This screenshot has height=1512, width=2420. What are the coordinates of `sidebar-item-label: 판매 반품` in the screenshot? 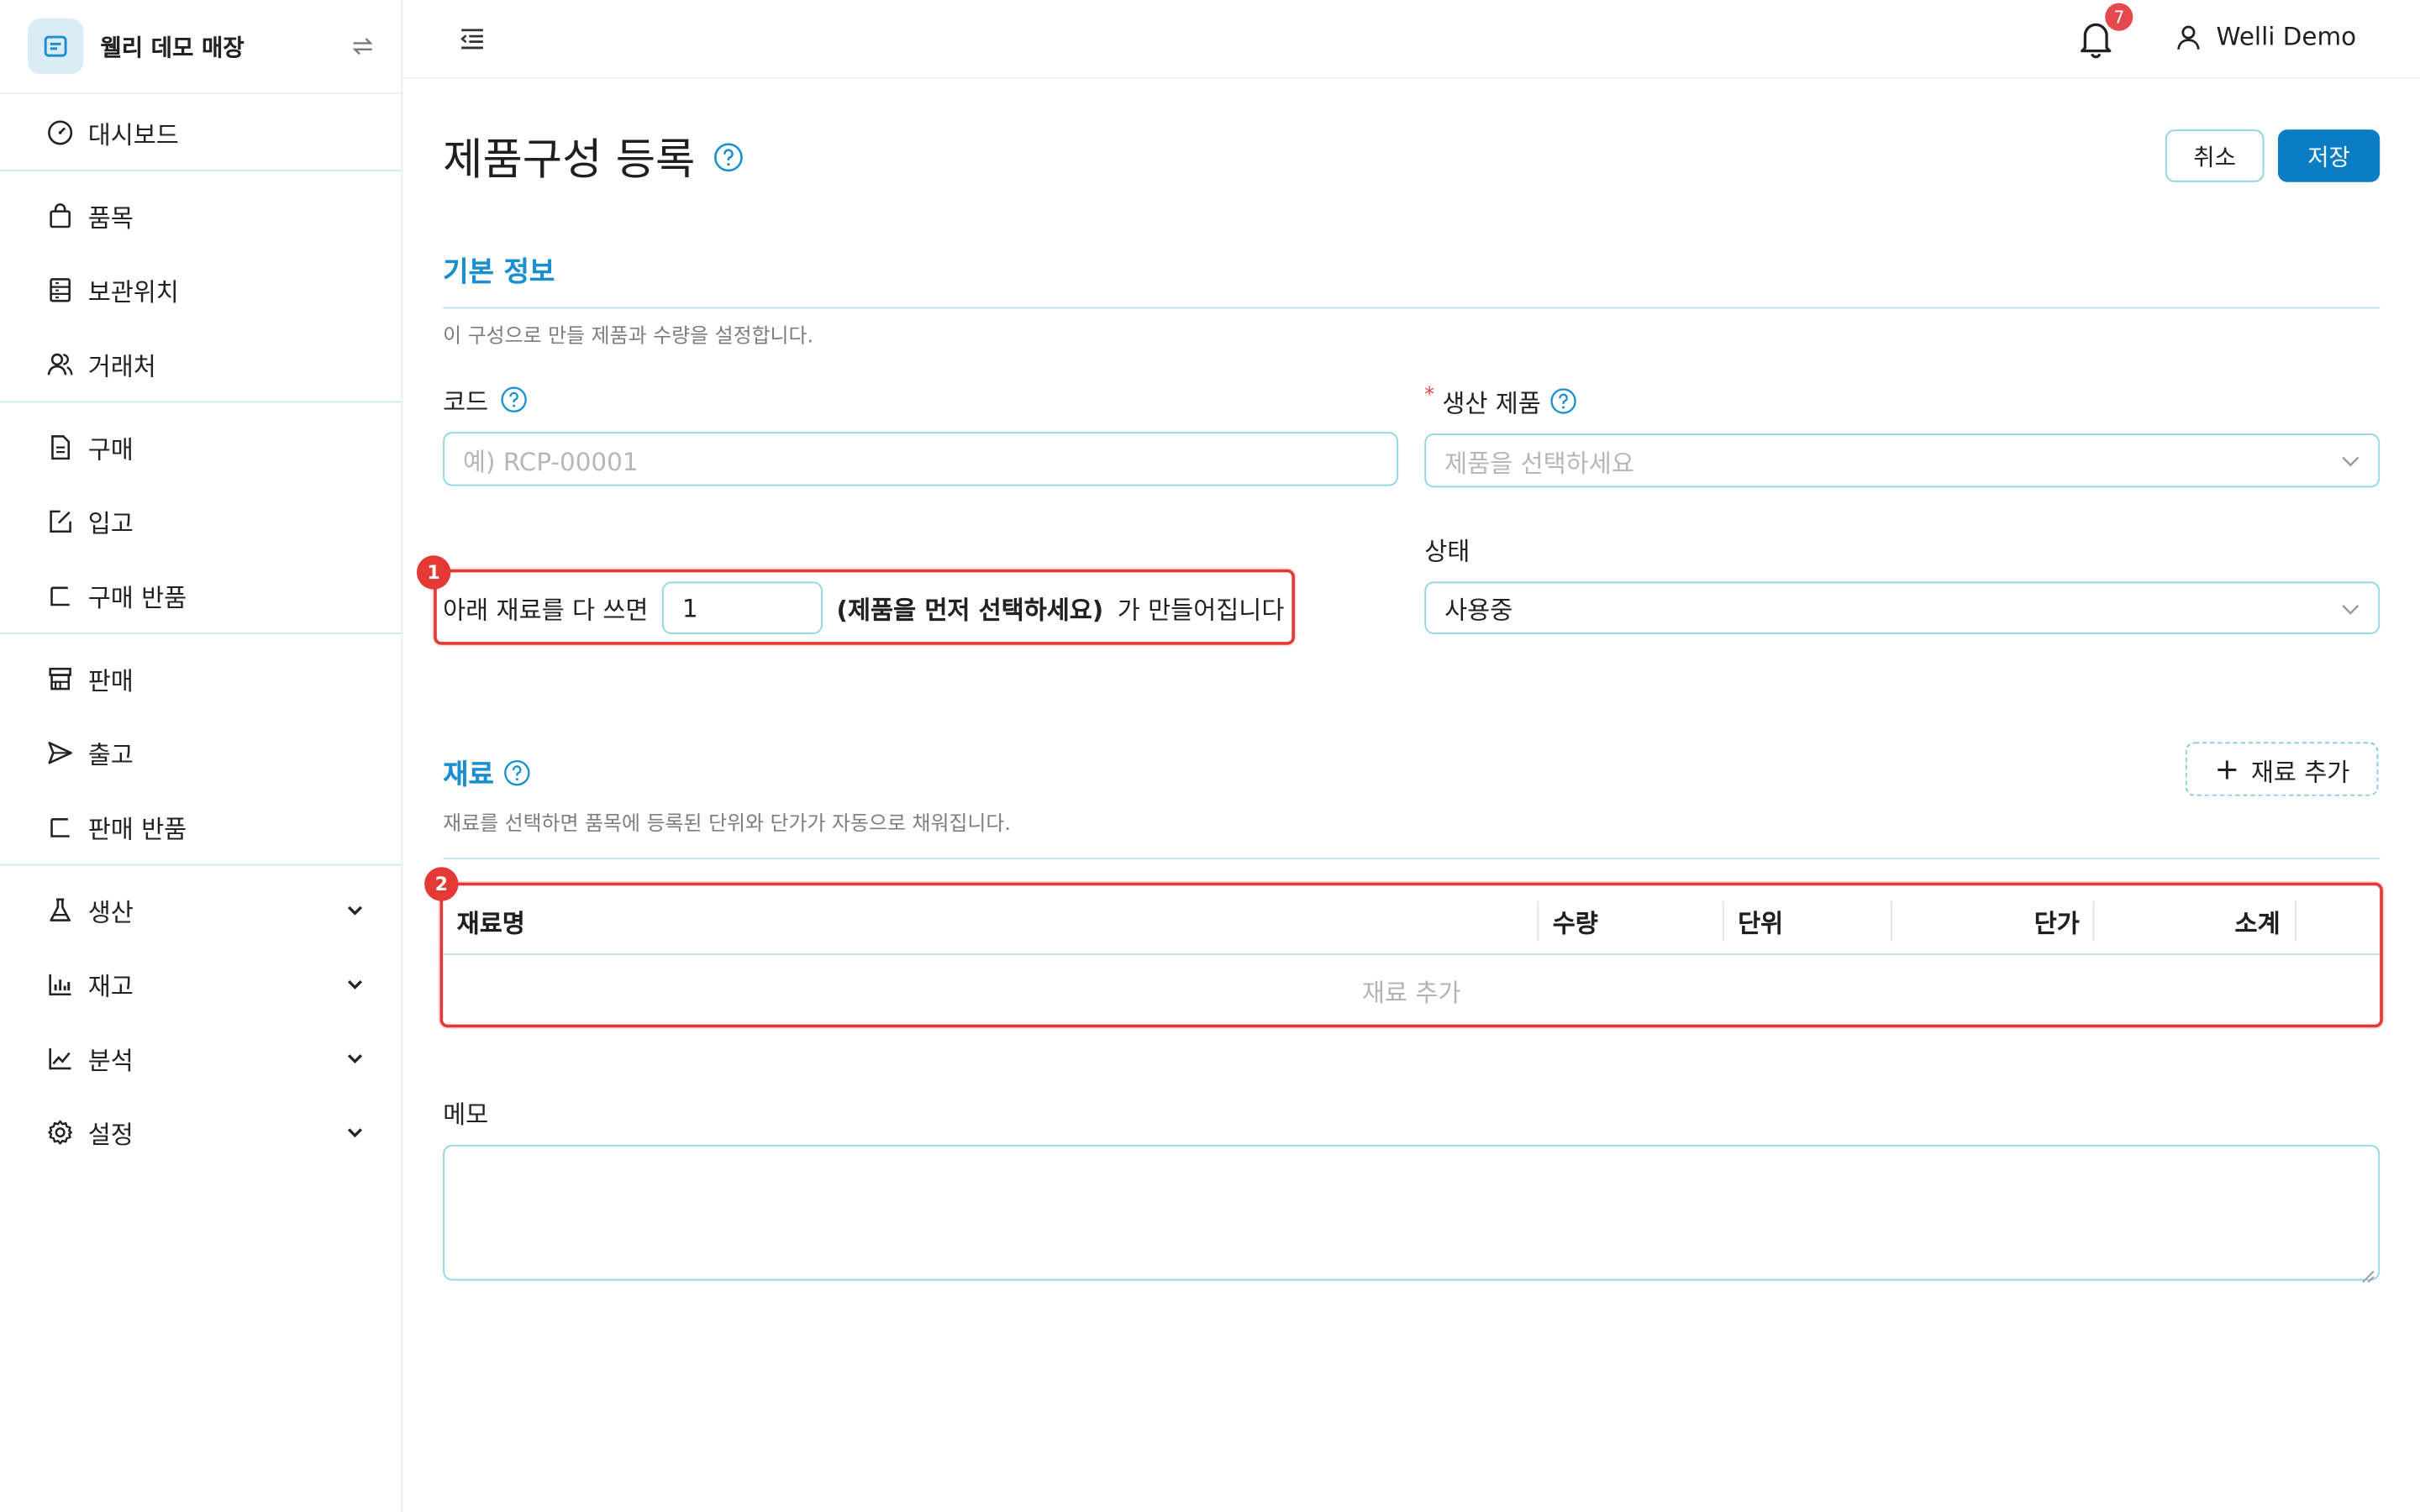 It's located at (137, 829).